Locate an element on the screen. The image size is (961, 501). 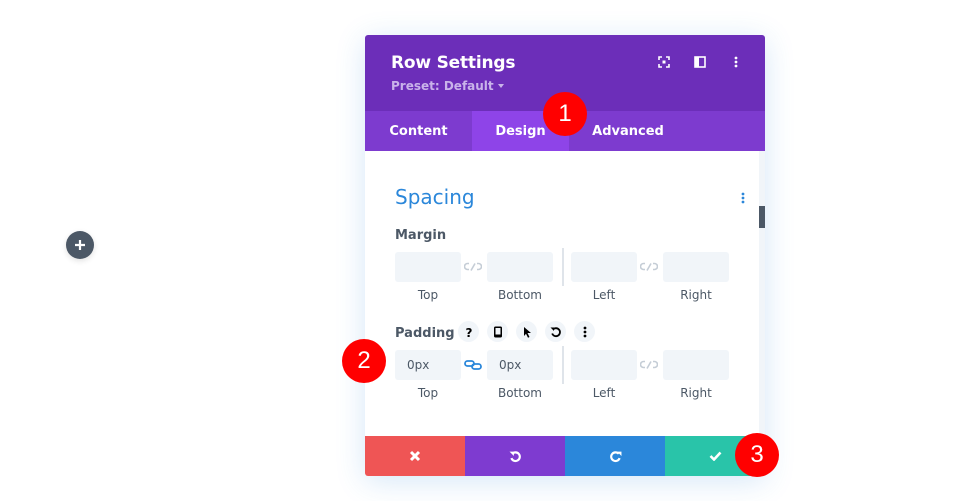
preset-dropdown: Preset: Default is located at coordinates (565, 86).